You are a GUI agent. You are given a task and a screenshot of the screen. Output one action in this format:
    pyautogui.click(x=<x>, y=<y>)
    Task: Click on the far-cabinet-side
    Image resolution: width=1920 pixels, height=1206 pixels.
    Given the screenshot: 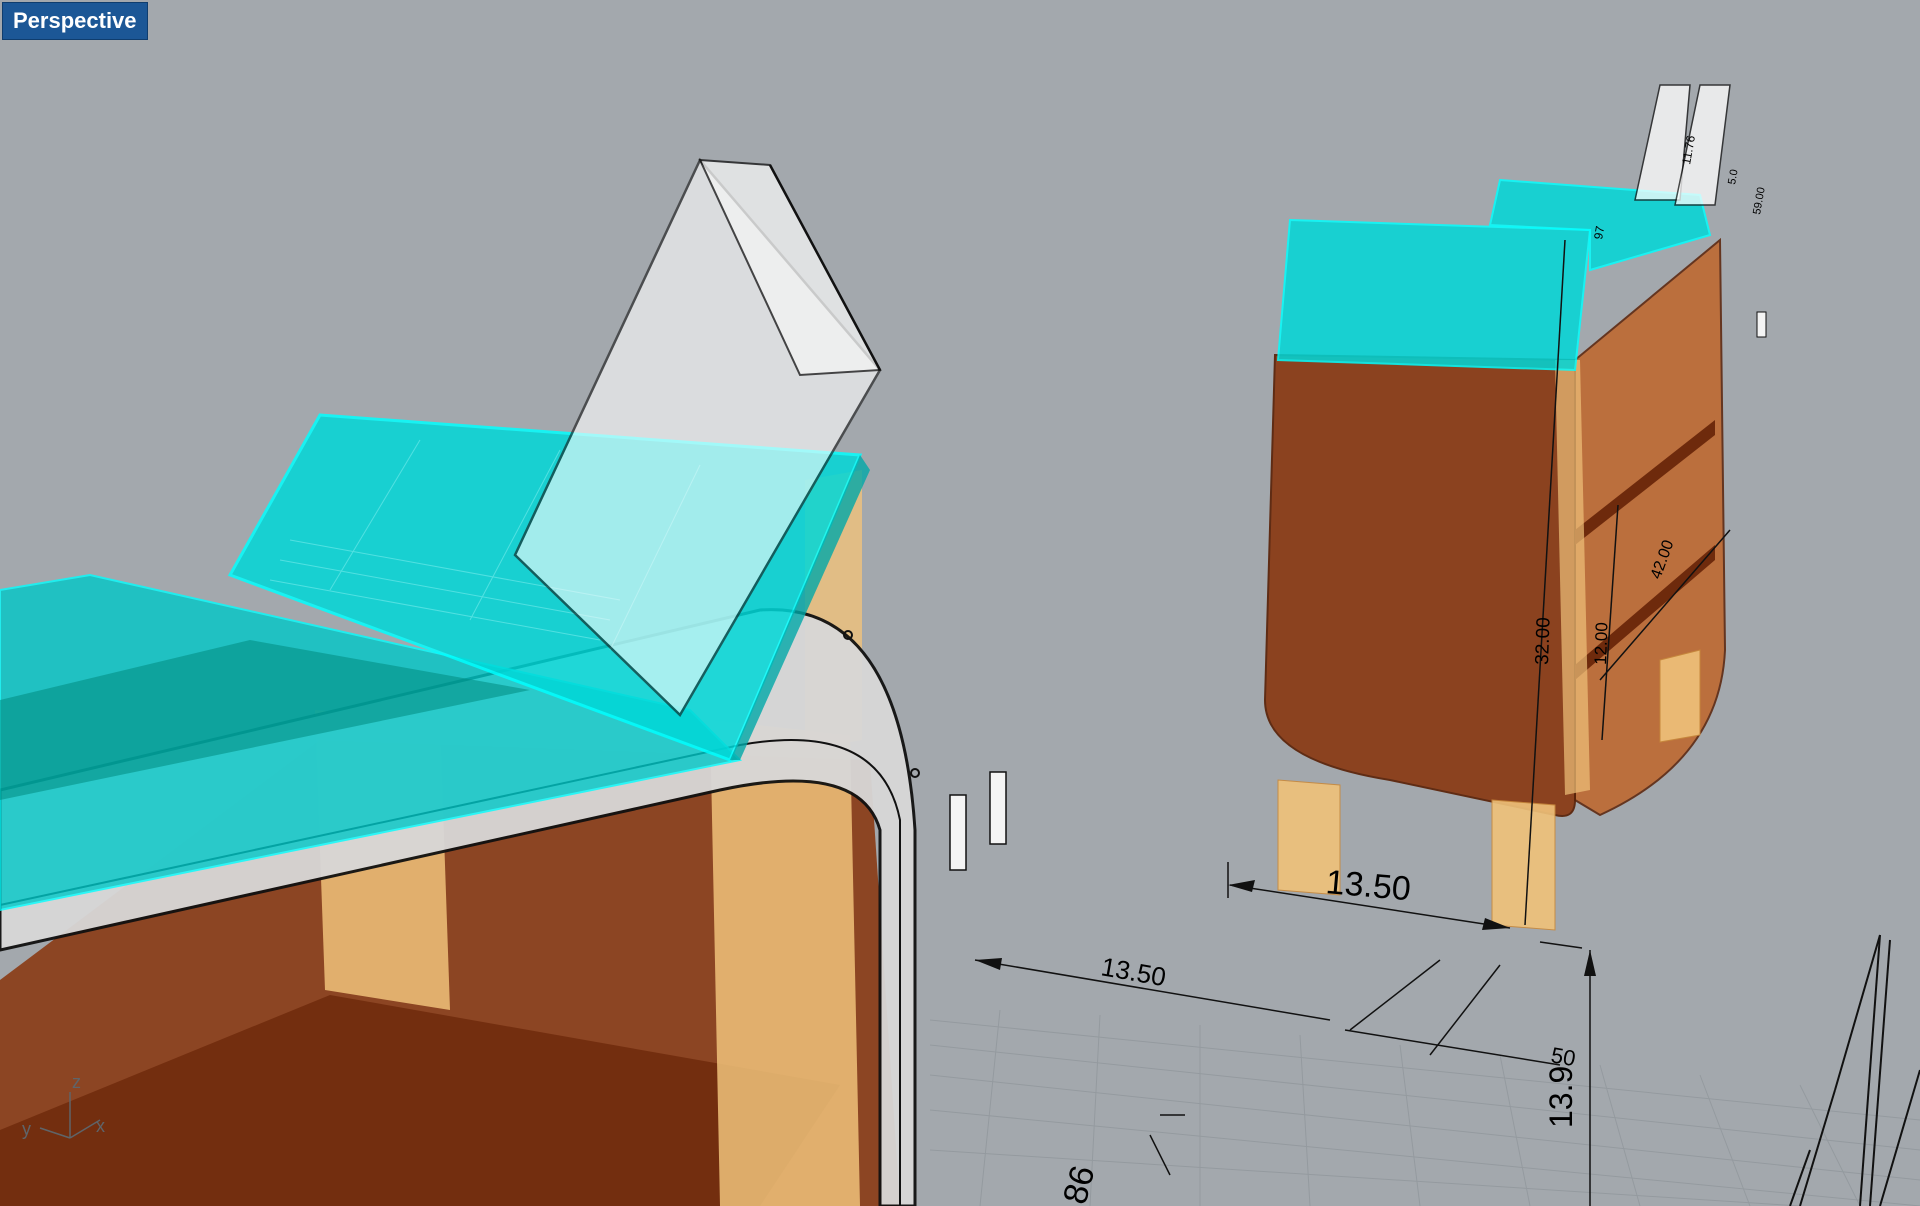 What is the action you would take?
    pyautogui.click(x=1650, y=527)
    